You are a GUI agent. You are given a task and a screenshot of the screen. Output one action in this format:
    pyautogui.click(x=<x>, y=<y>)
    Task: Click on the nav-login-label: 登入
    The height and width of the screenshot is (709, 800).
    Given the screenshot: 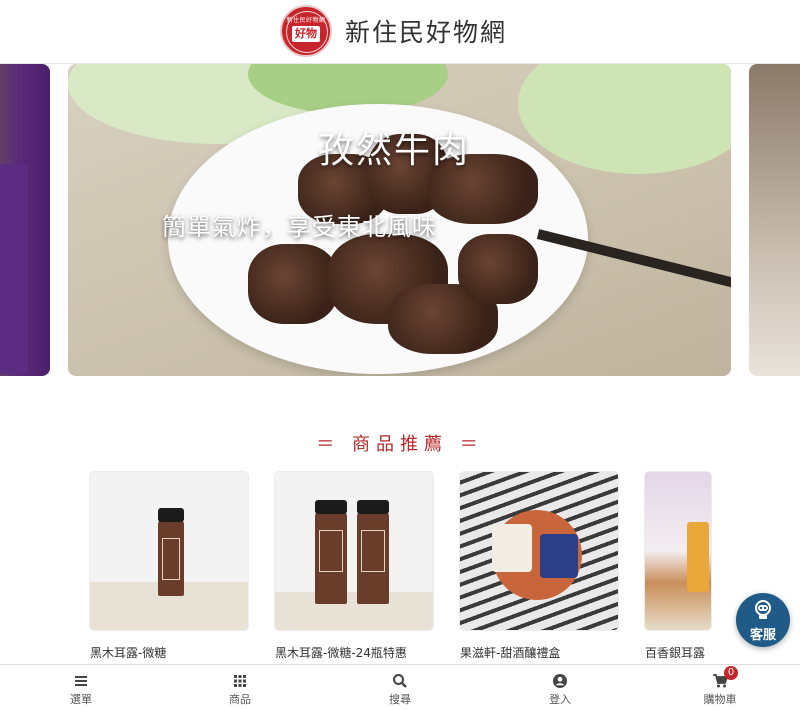 What is the action you would take?
    pyautogui.click(x=560, y=699)
    